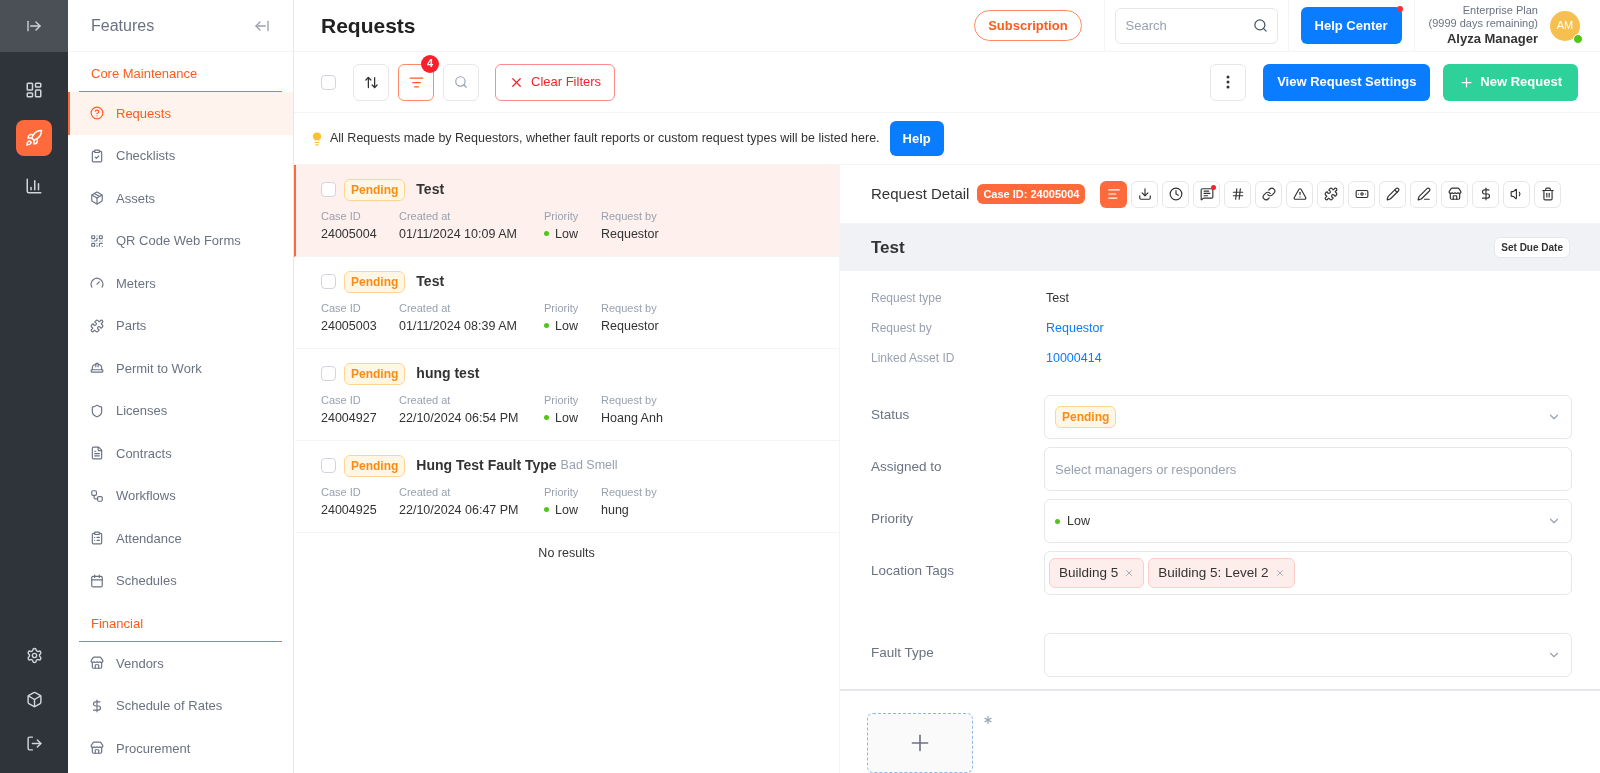 The width and height of the screenshot is (1600, 773). Describe the element at coordinates (123, 25) in the screenshot. I see `features-title: Features` at that location.